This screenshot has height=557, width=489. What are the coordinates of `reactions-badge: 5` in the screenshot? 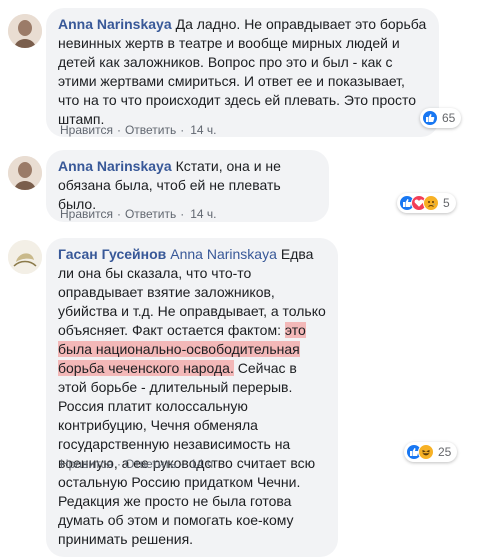 It's located at (426, 203).